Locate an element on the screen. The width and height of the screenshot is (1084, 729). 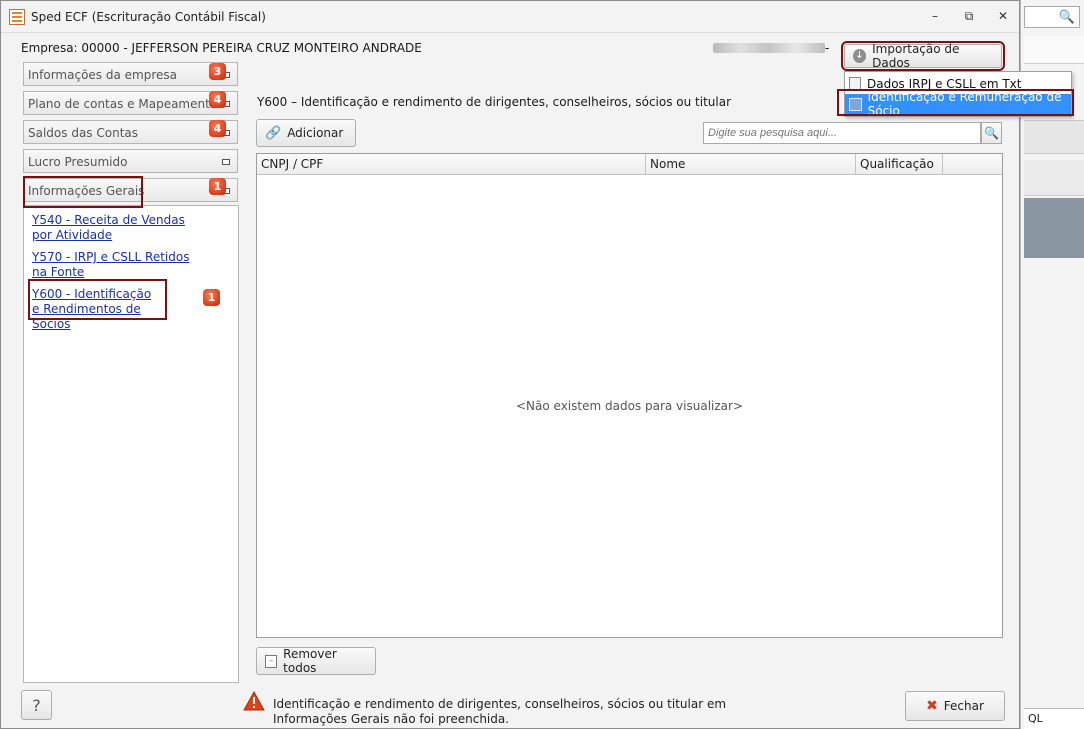
fechar-label: Fechar is located at coordinates (963, 706).